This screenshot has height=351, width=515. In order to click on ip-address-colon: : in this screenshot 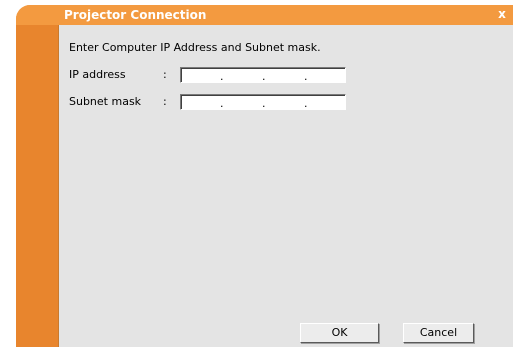, I will do `click(165, 74)`.